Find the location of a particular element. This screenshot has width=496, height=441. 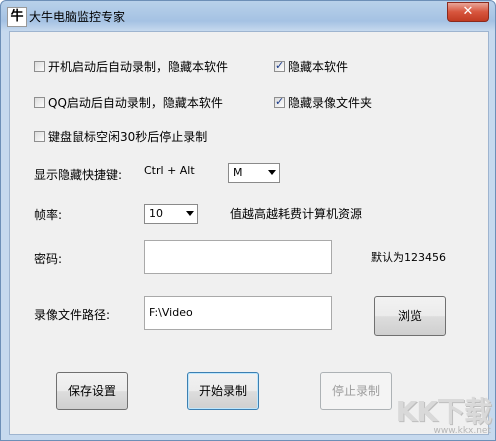

qq-record-checkbox: QQ启动后自动录制，隐藏本软件 is located at coordinates (128, 102).